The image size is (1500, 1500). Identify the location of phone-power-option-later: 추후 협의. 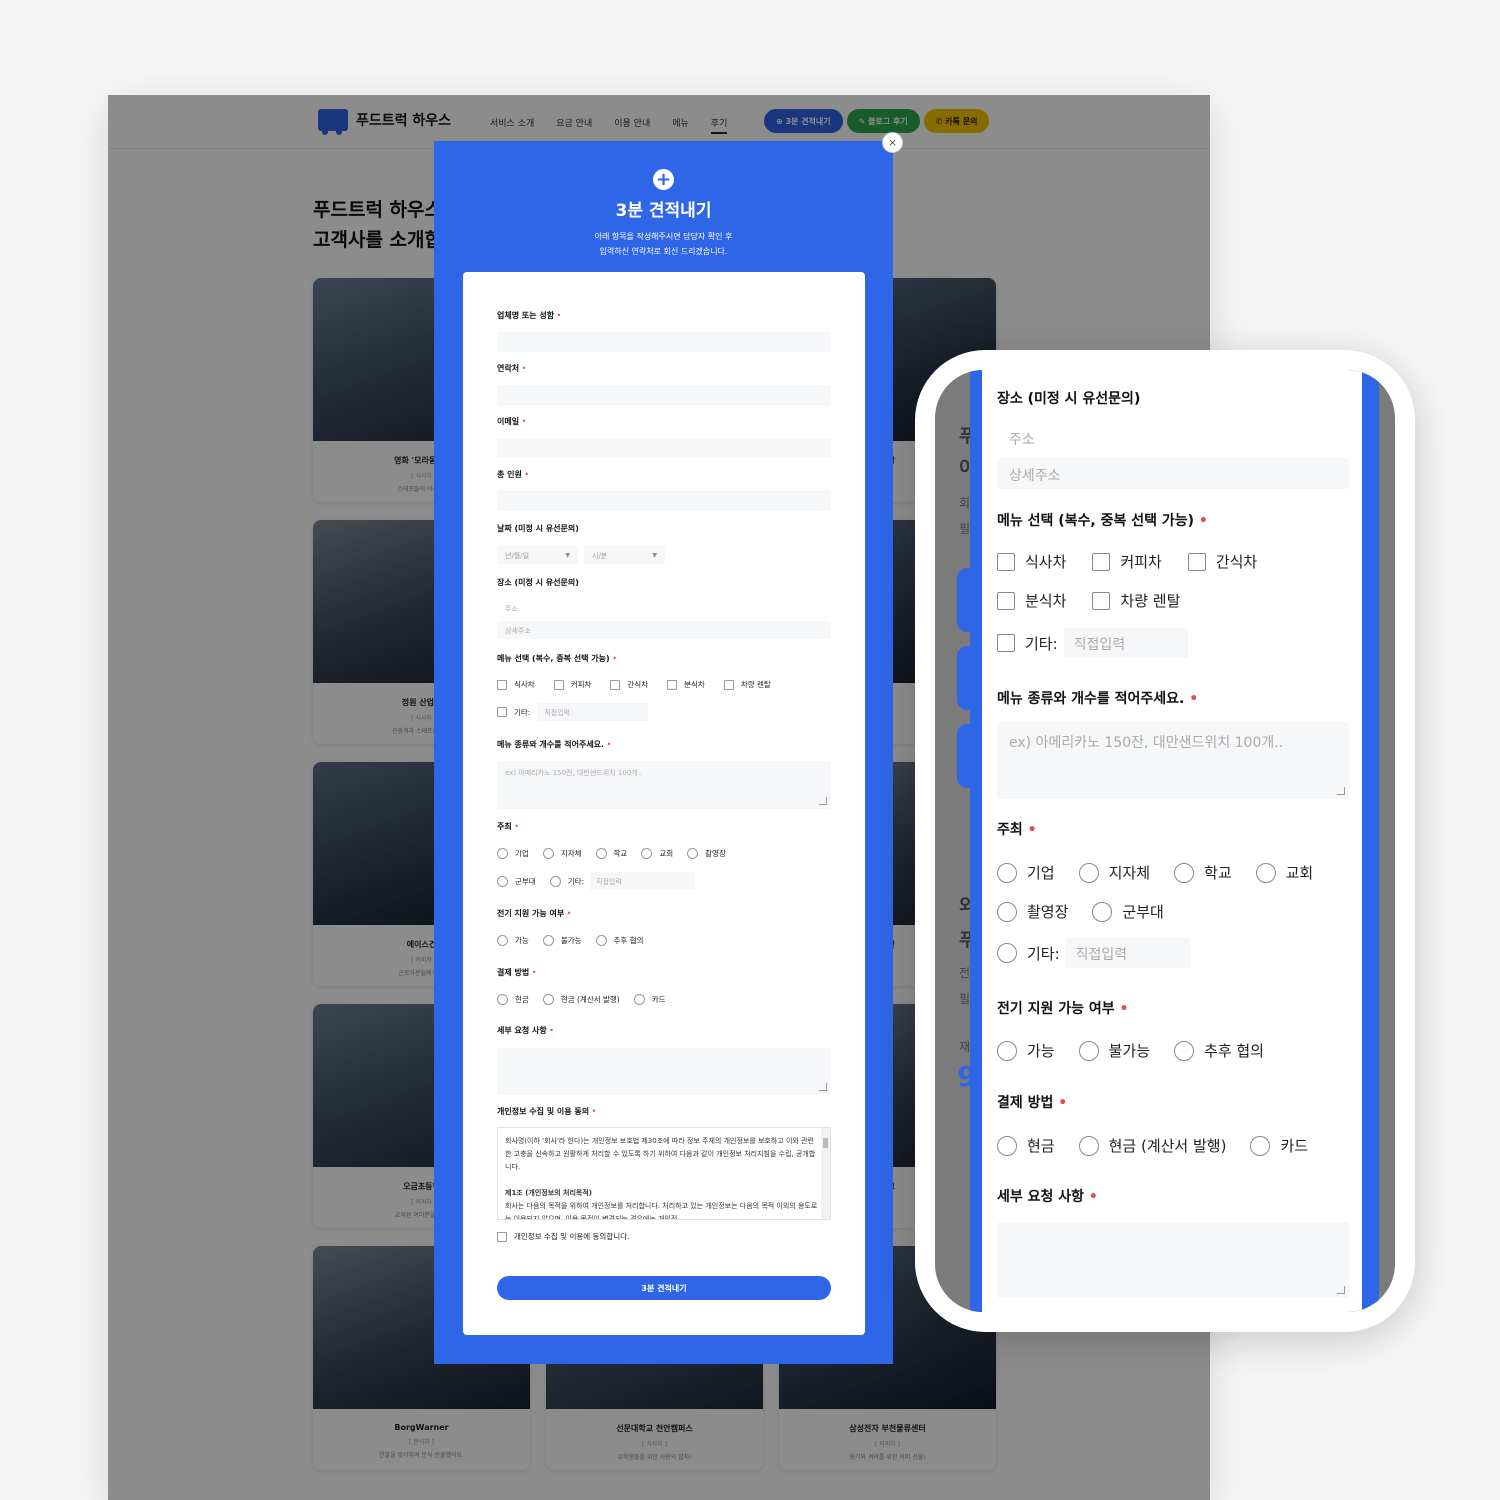
(1219, 1050).